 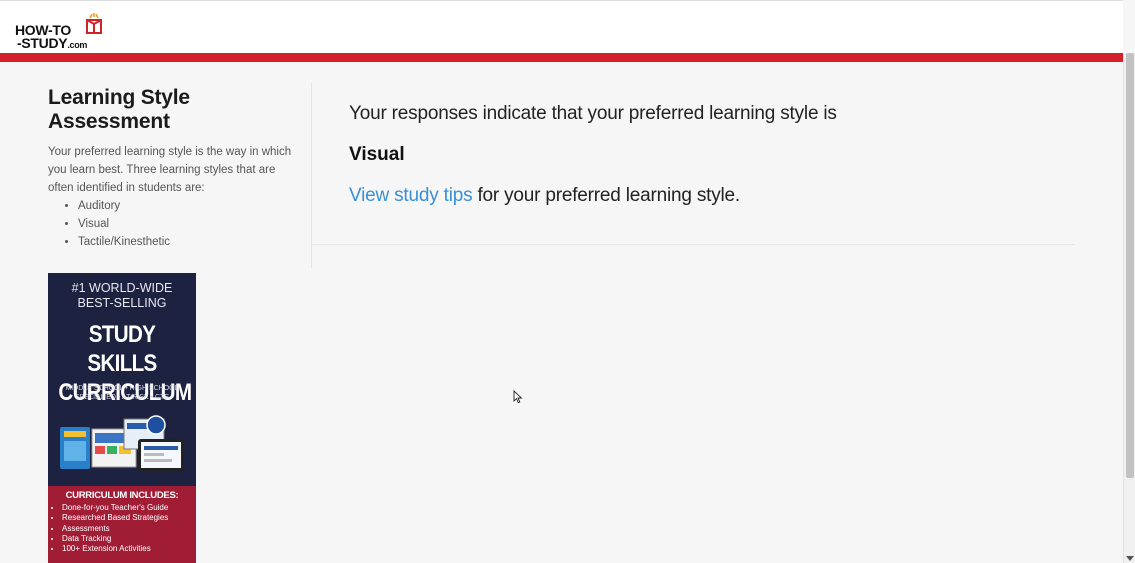 What do you see at coordinates (185, 224) in the screenshot?
I see `list-item: Visual` at bounding box center [185, 224].